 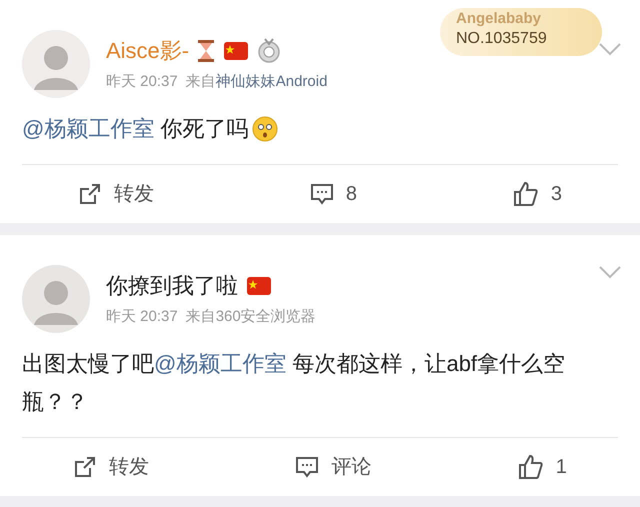 I want to click on like-button: 3, so click(x=537, y=194).